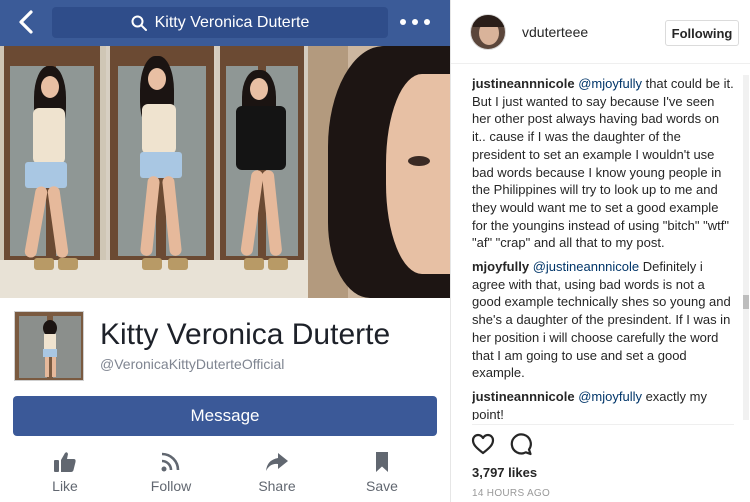 This screenshot has width=750, height=502. I want to click on bookmark-icon, so click(382, 462).